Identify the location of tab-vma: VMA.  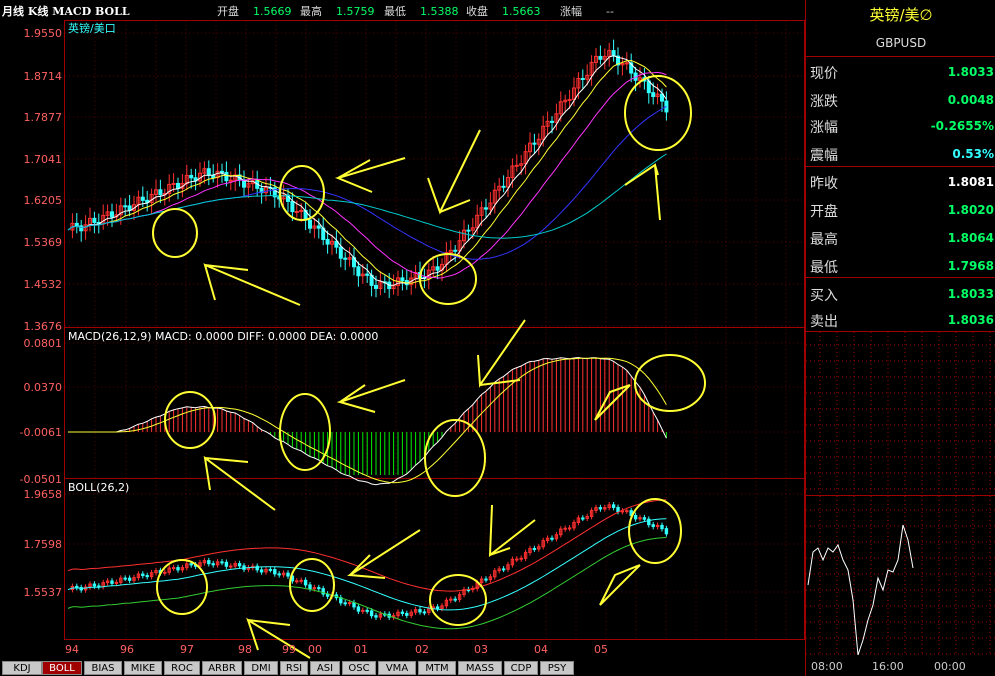
(397, 668).